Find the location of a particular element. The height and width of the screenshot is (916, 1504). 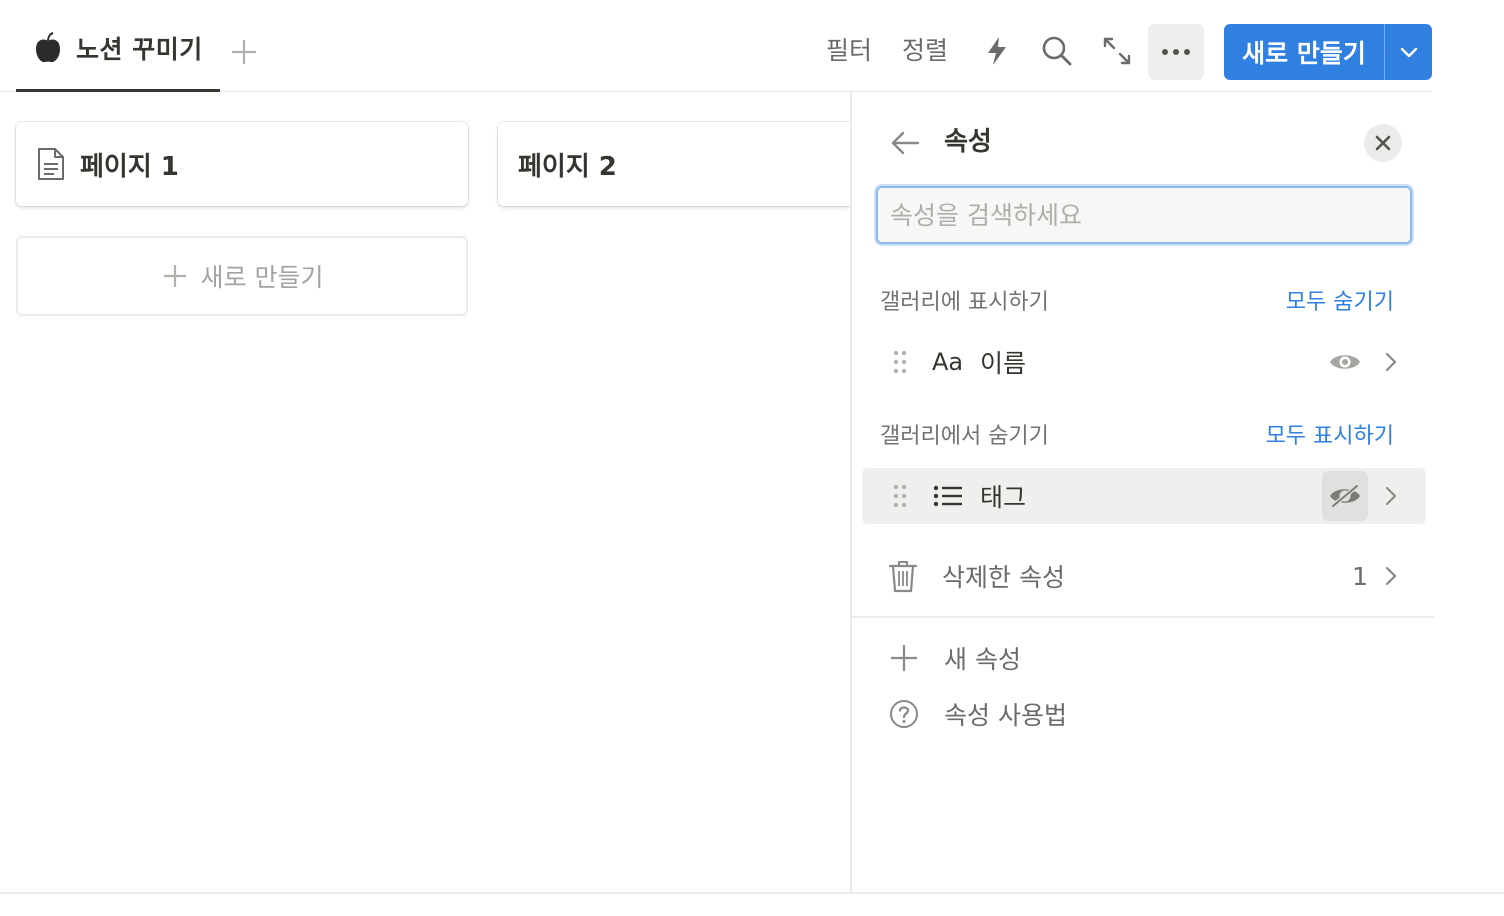

new-button-group: 새로 만들기 is located at coordinates (1328, 52).